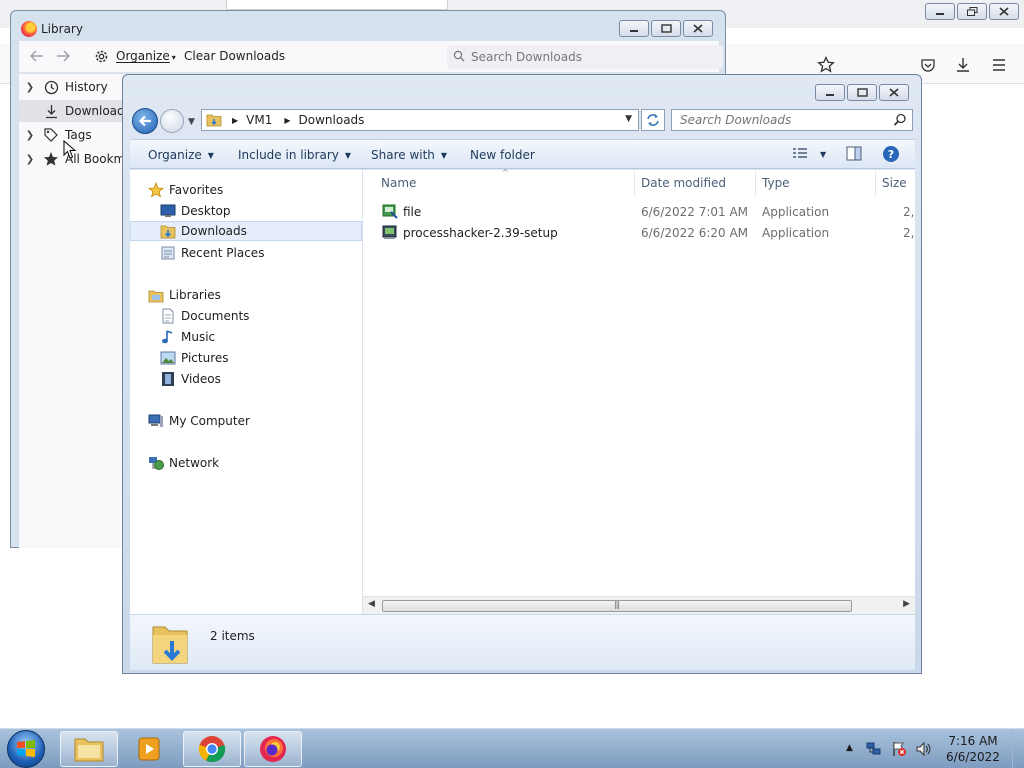  What do you see at coordinates (172, 121) in the screenshot?
I see `forward-button` at bounding box center [172, 121].